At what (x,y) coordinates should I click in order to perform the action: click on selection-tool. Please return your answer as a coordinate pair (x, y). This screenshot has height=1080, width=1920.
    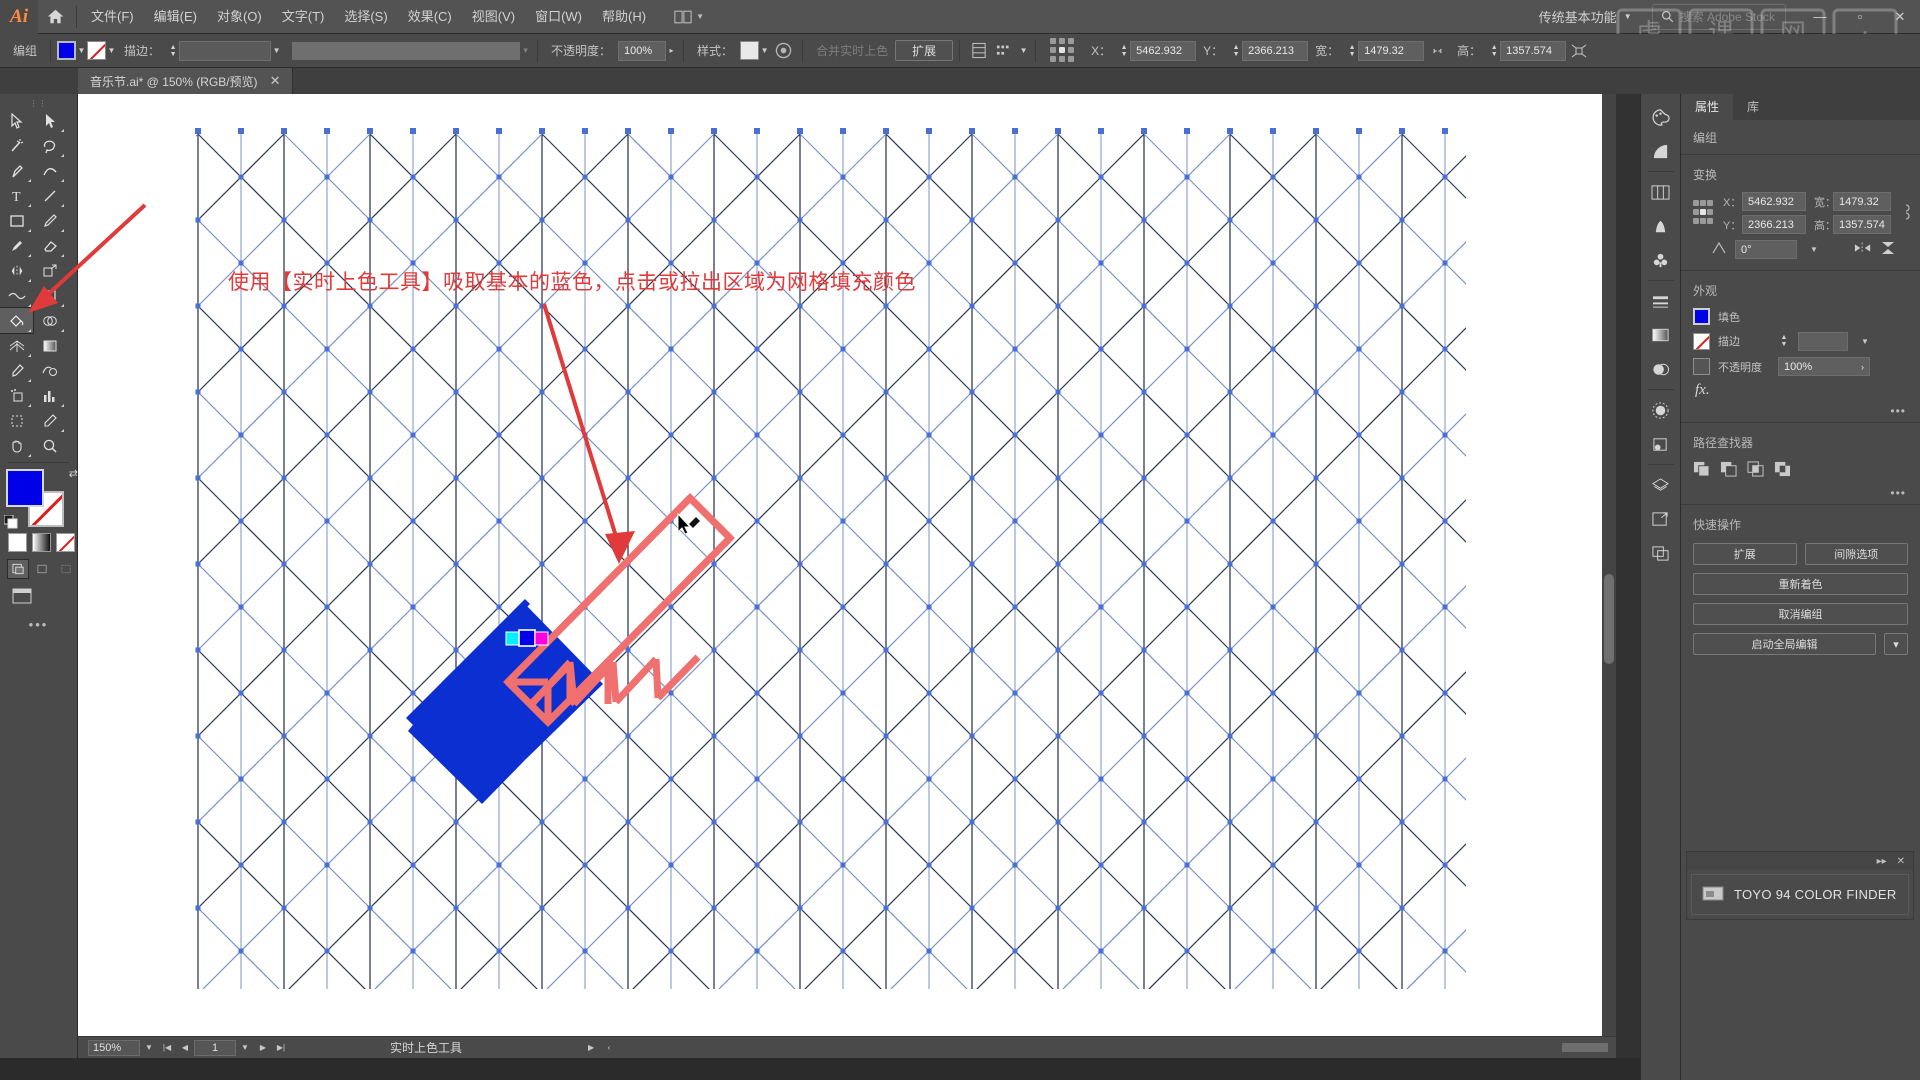
    Looking at the image, I should click on (16, 120).